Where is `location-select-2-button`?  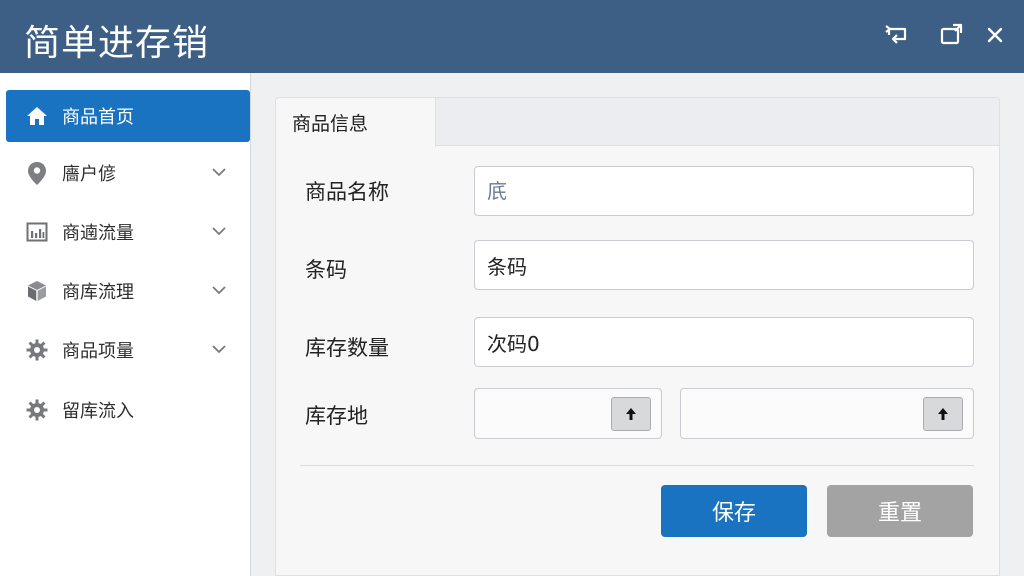
location-select-2-button is located at coordinates (943, 414).